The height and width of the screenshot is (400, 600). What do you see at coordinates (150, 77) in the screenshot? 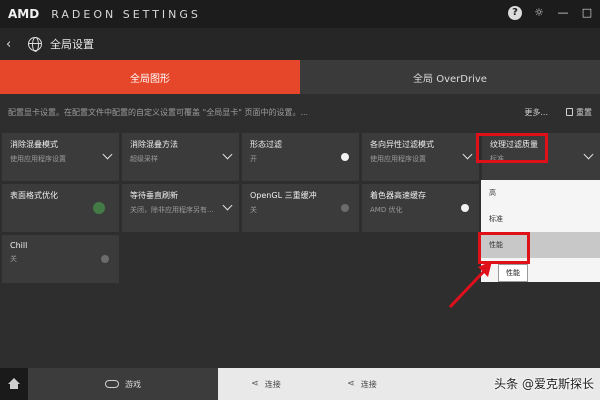
I see `tab-global-graphics: 全局图形` at bounding box center [150, 77].